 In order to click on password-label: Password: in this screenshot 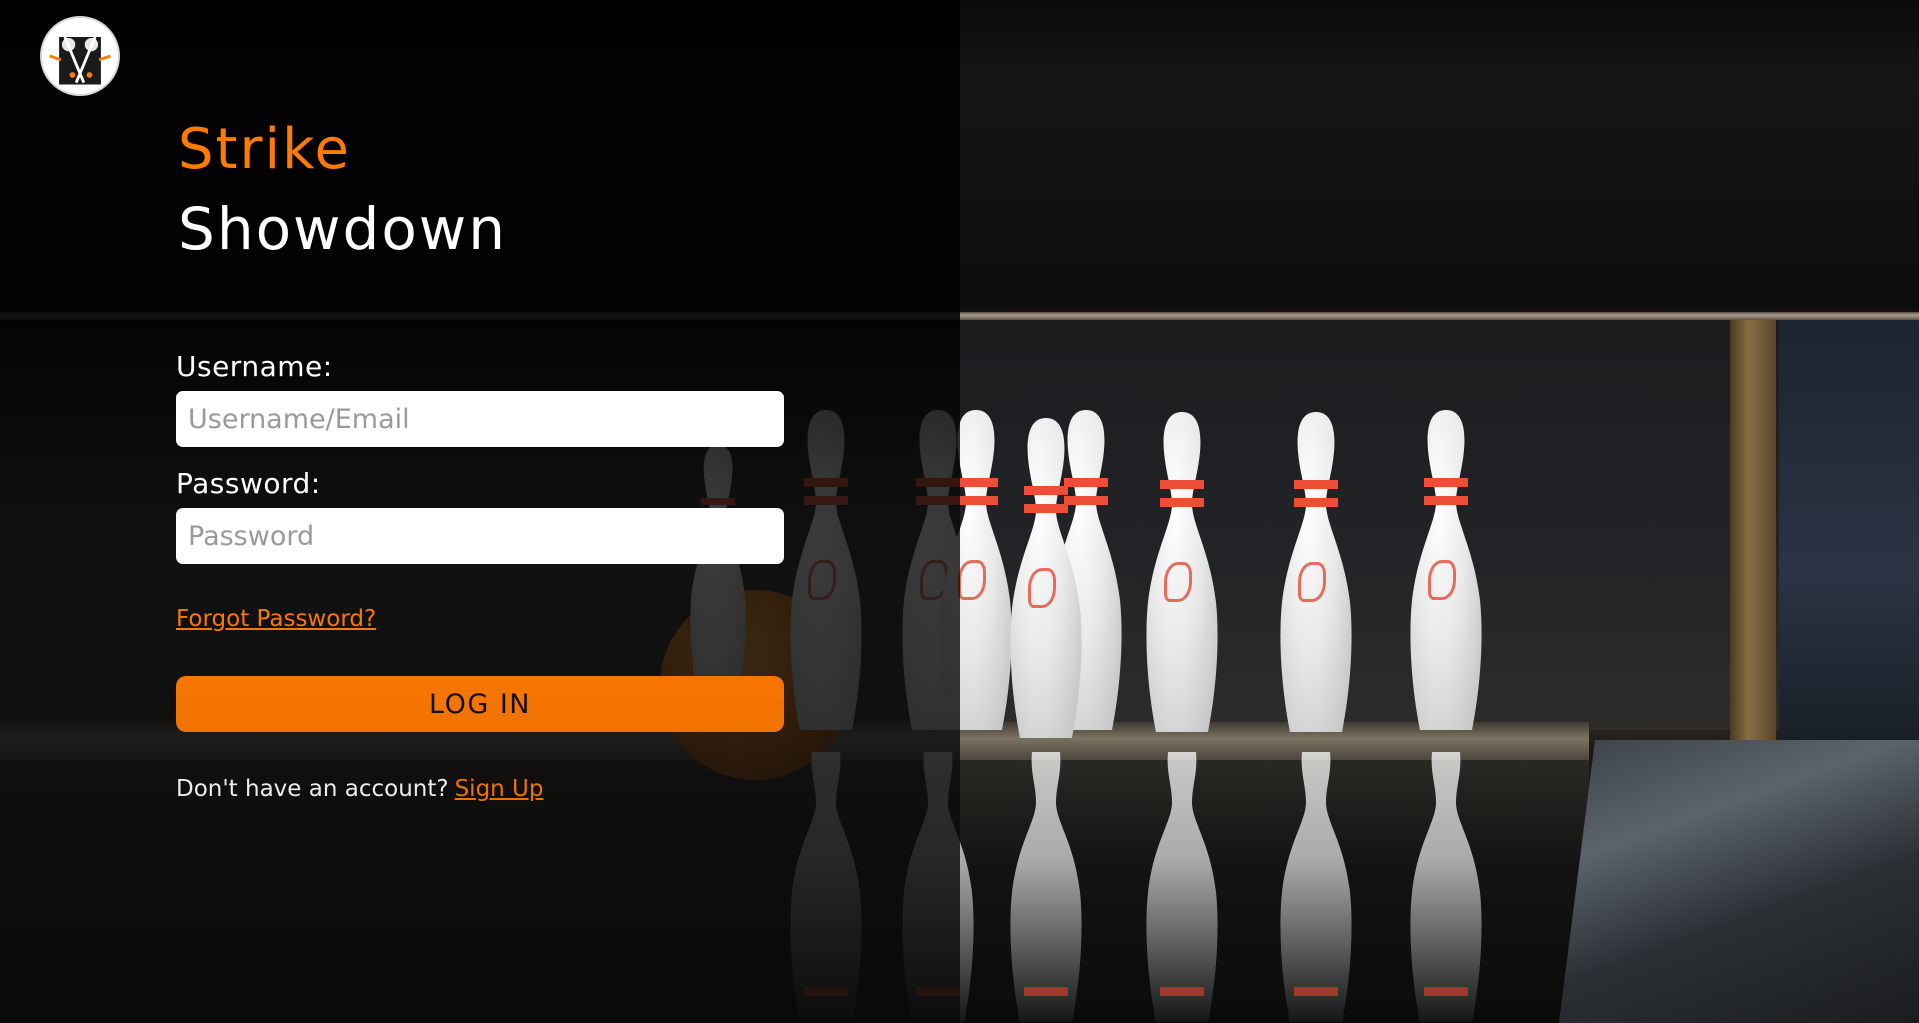, I will do `click(248, 483)`.